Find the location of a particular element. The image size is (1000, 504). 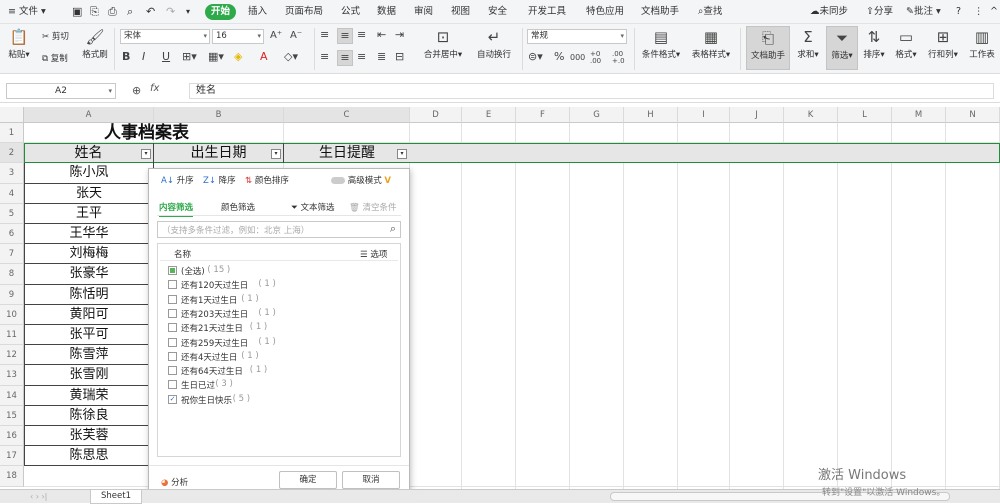

column-header-K: K is located at coordinates (811, 115).